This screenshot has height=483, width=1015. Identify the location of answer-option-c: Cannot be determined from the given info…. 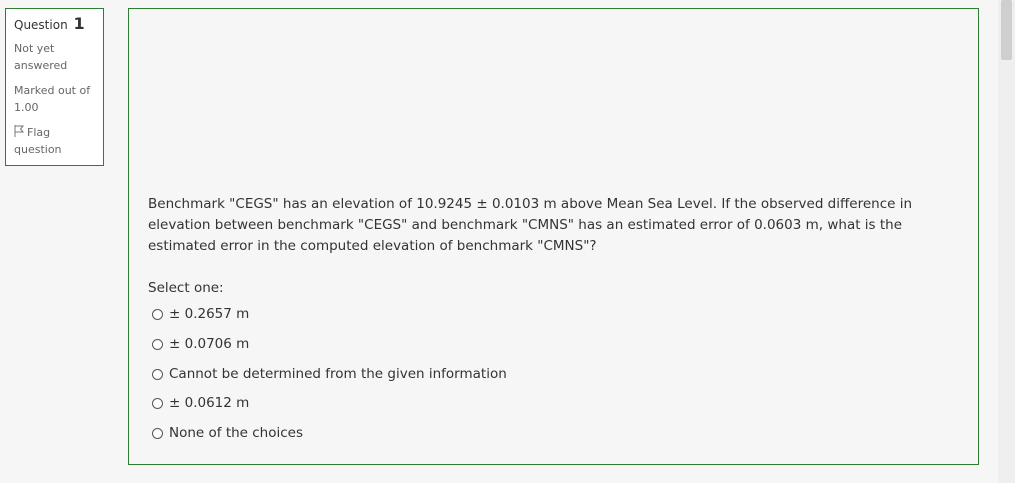
(329, 374).